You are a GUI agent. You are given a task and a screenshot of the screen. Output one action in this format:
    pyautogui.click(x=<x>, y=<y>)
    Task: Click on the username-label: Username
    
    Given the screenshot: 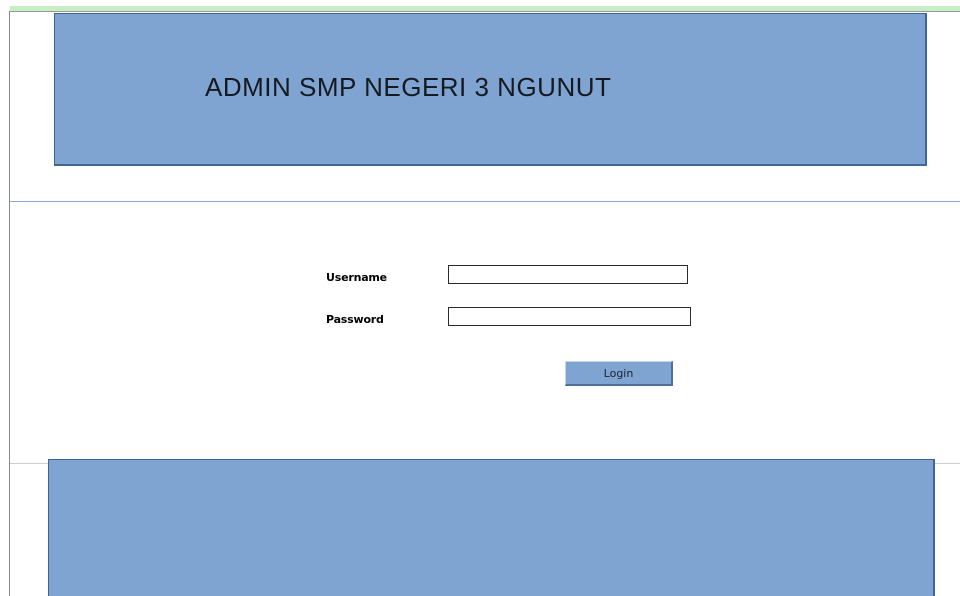 What is the action you would take?
    pyautogui.click(x=356, y=277)
    